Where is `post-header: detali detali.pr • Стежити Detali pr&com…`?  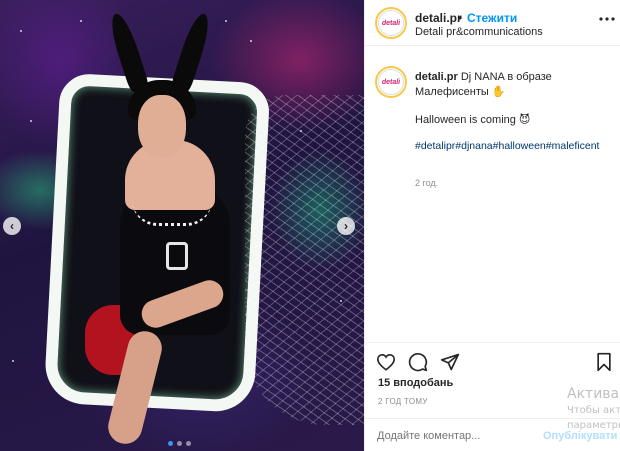 post-header: detali detali.pr • Стежити Detali pr&com… is located at coordinates (492, 23).